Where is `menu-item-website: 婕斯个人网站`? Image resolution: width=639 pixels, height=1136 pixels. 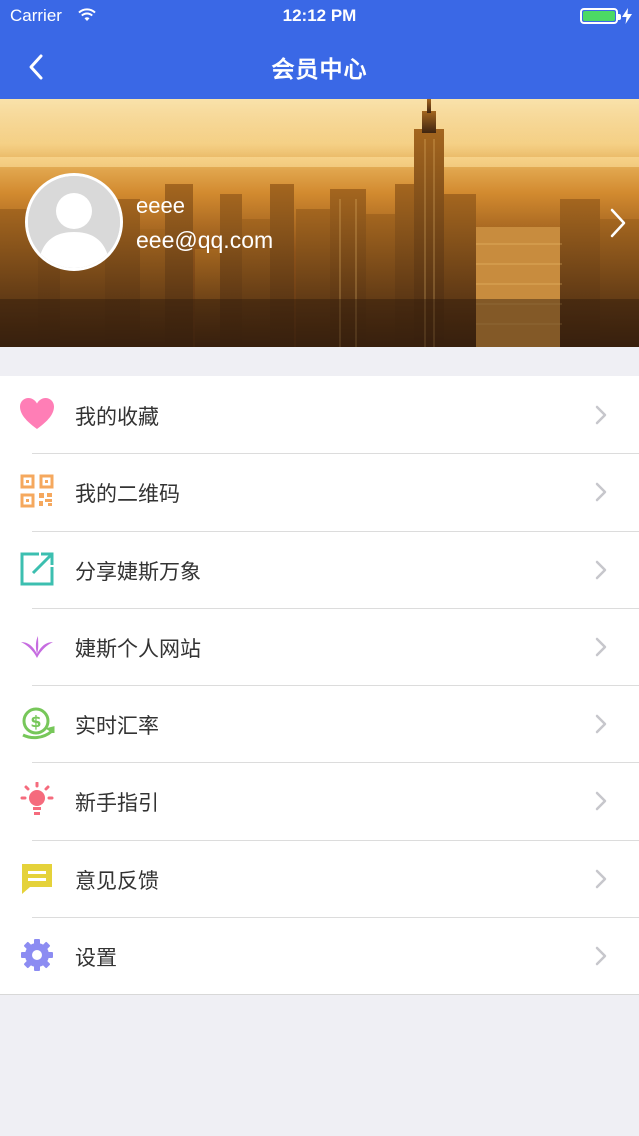
menu-item-website: 婕斯个人网站 is located at coordinates (319, 646).